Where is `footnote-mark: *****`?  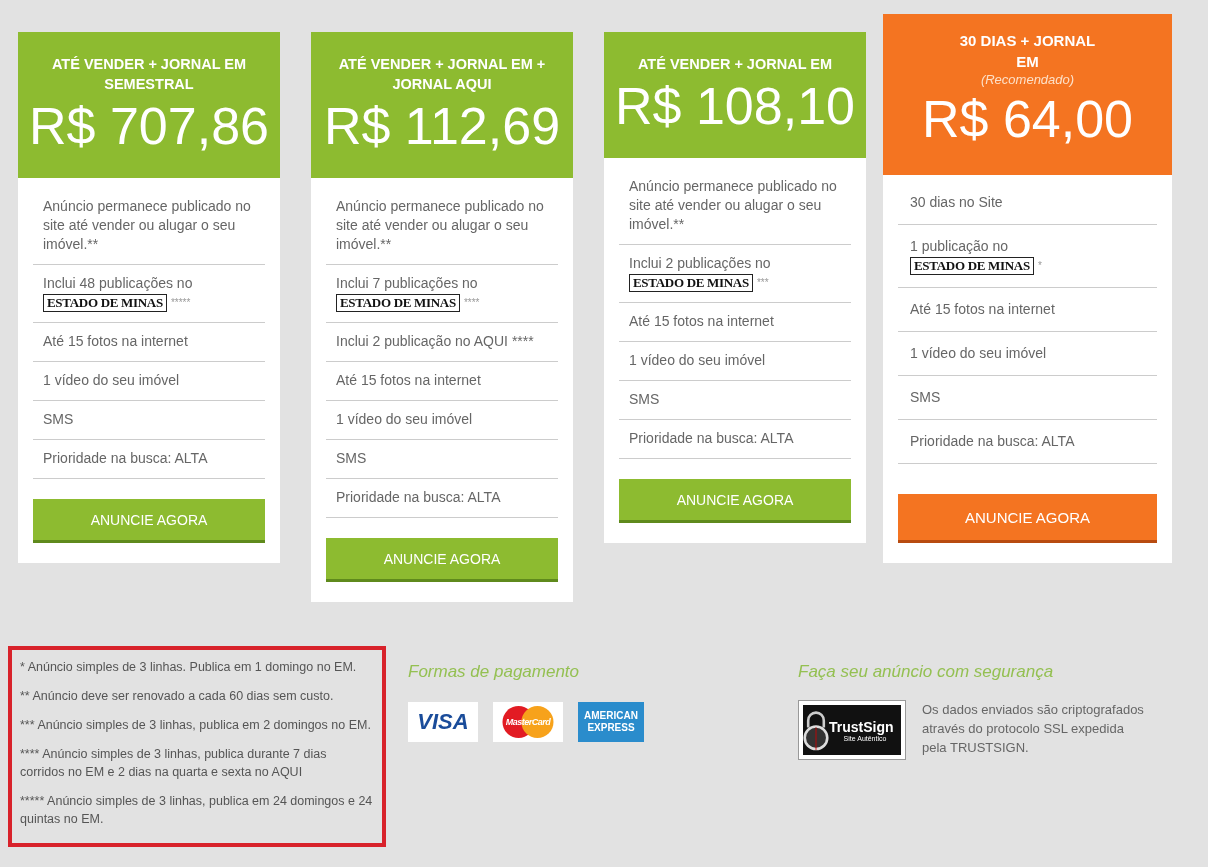
footnote-mark: ***** is located at coordinates (180, 303).